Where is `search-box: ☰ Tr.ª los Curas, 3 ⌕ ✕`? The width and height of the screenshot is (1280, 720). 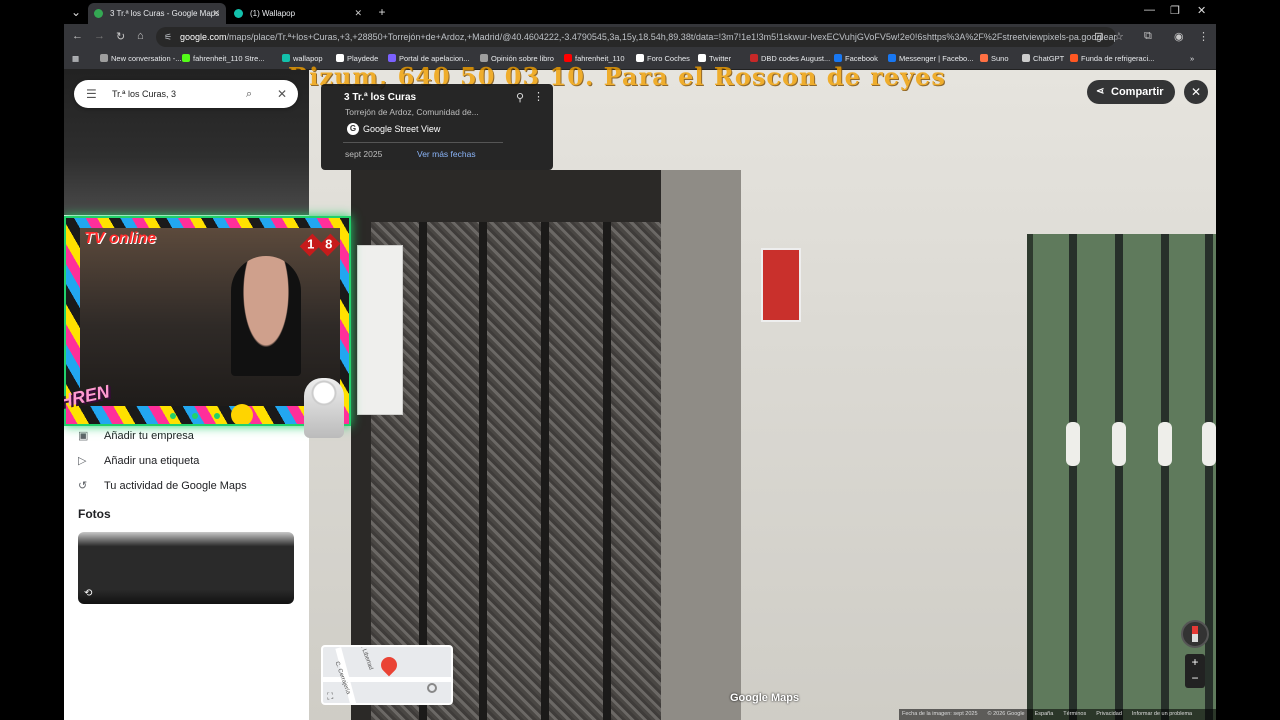
search-box: ☰ Tr.ª los Curas, 3 ⌕ ✕ is located at coordinates (186, 94).